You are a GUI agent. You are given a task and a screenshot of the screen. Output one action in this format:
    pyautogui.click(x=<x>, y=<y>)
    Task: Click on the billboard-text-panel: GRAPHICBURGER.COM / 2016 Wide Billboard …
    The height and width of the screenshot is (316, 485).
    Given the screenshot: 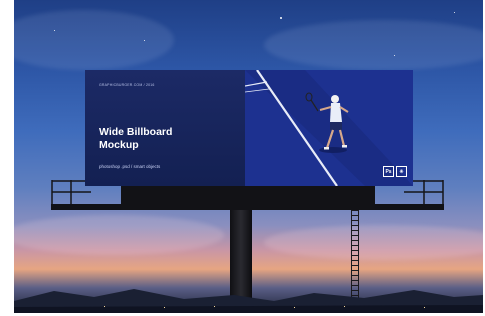 What is the action you would take?
    pyautogui.click(x=165, y=128)
    